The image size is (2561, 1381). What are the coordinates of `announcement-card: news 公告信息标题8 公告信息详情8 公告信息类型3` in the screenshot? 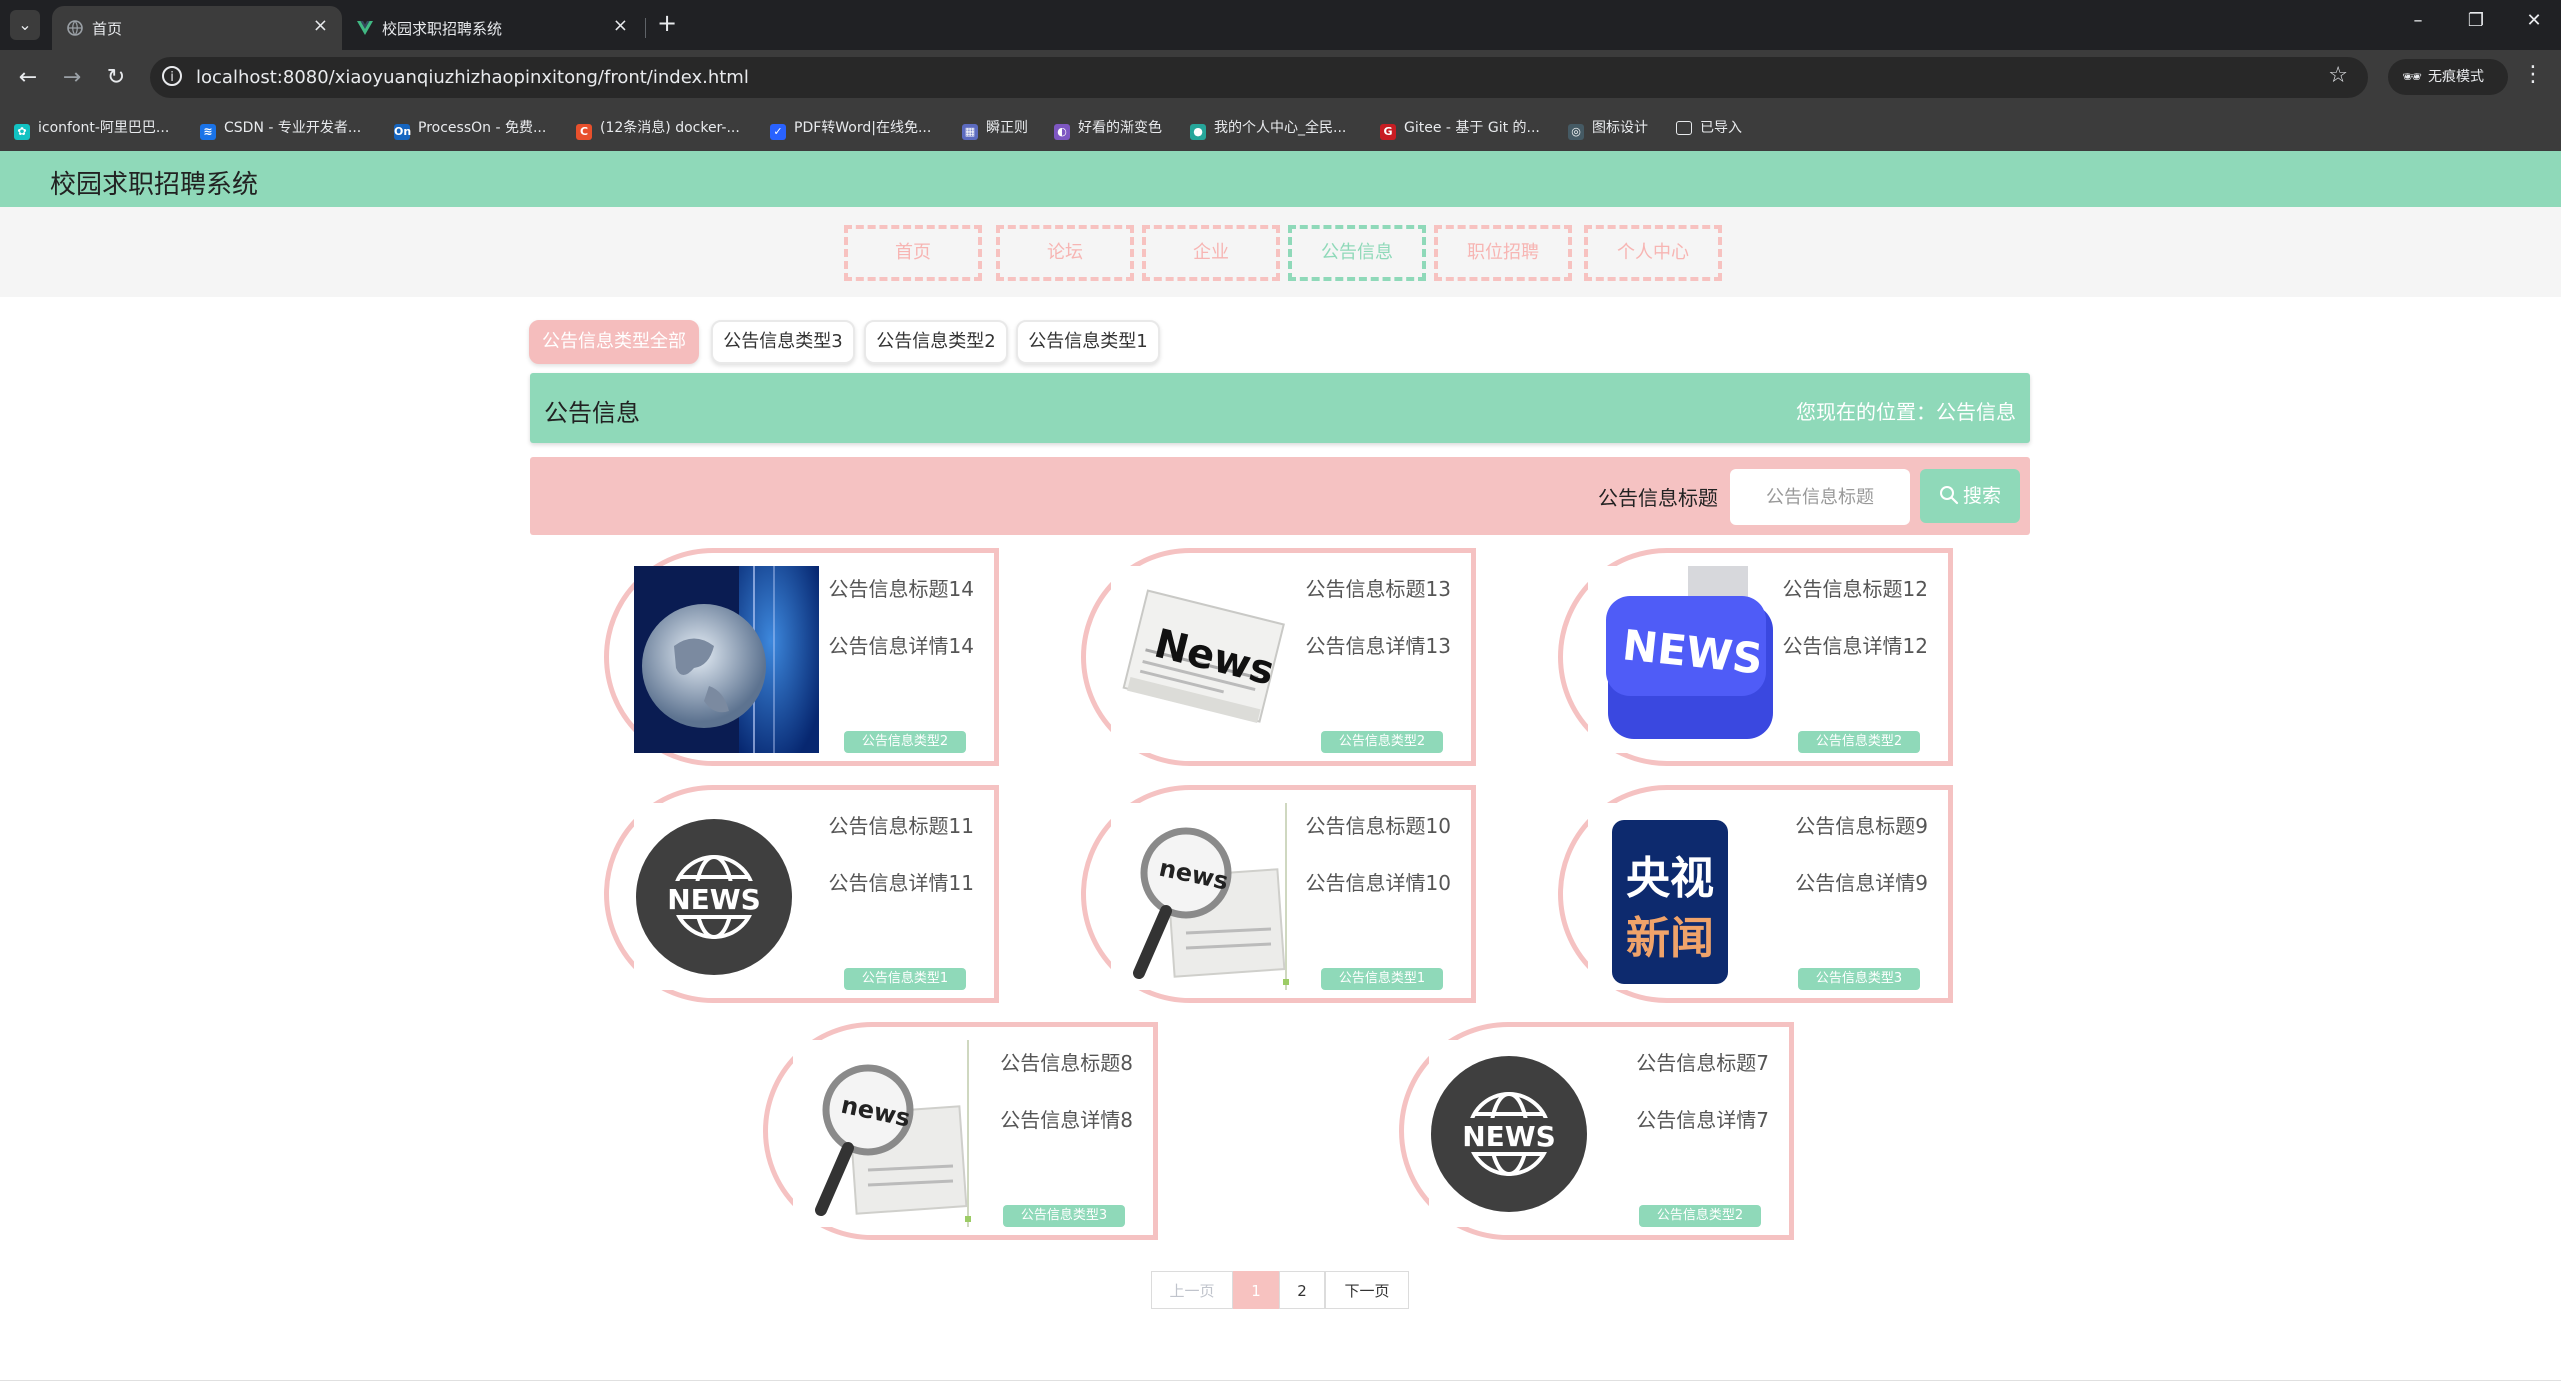 It's located at (960, 1131).